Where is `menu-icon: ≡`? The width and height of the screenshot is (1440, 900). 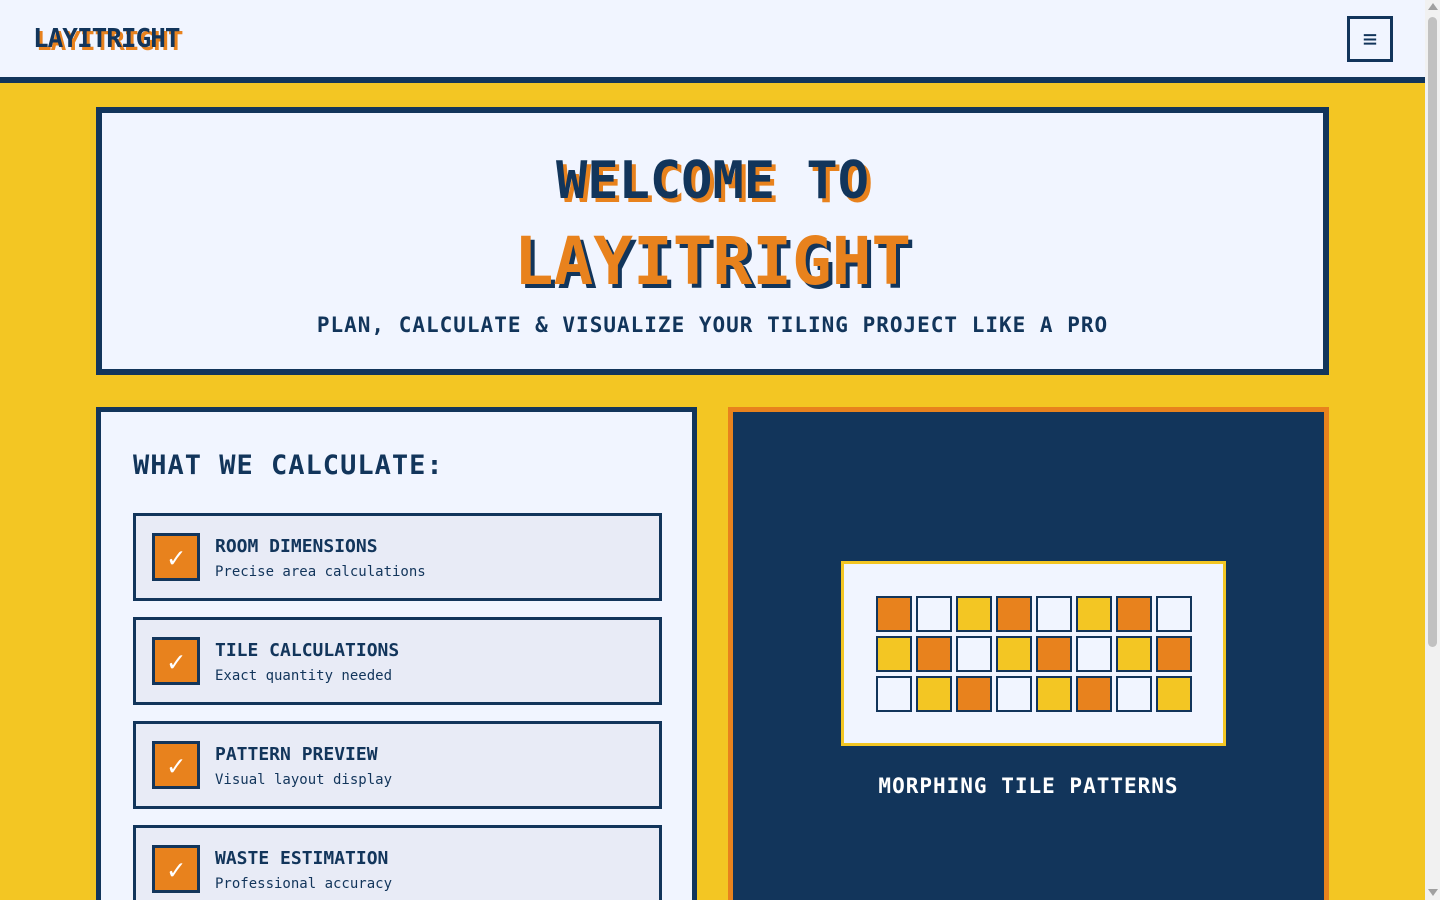
menu-icon: ≡ is located at coordinates (1370, 39).